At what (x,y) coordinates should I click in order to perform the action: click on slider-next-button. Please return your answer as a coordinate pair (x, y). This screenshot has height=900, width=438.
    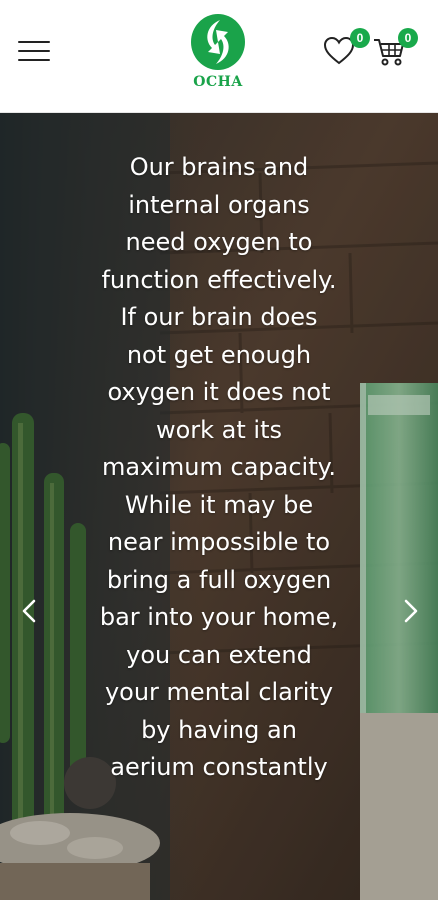
    Looking at the image, I should click on (410, 611).